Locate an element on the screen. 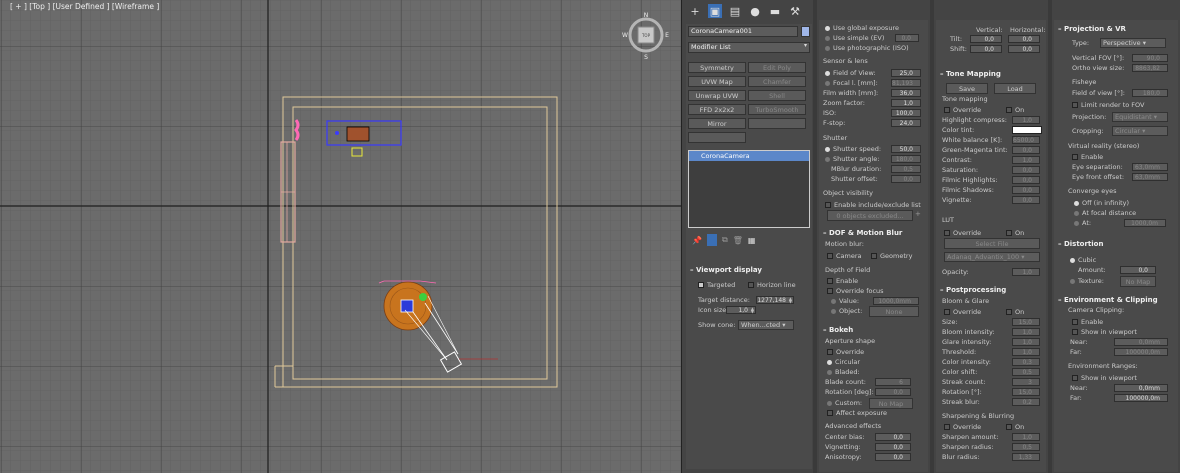 The image size is (1180, 473). distortion-amount-field: 0,0 is located at coordinates (1138, 270).